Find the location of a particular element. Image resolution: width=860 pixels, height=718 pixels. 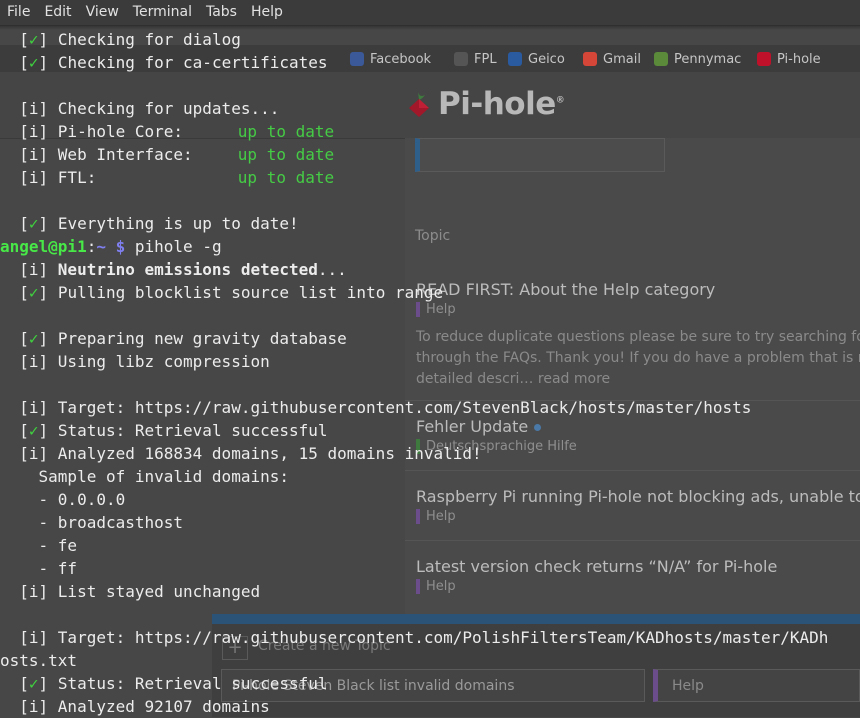

menu-help: Help is located at coordinates (267, 12).